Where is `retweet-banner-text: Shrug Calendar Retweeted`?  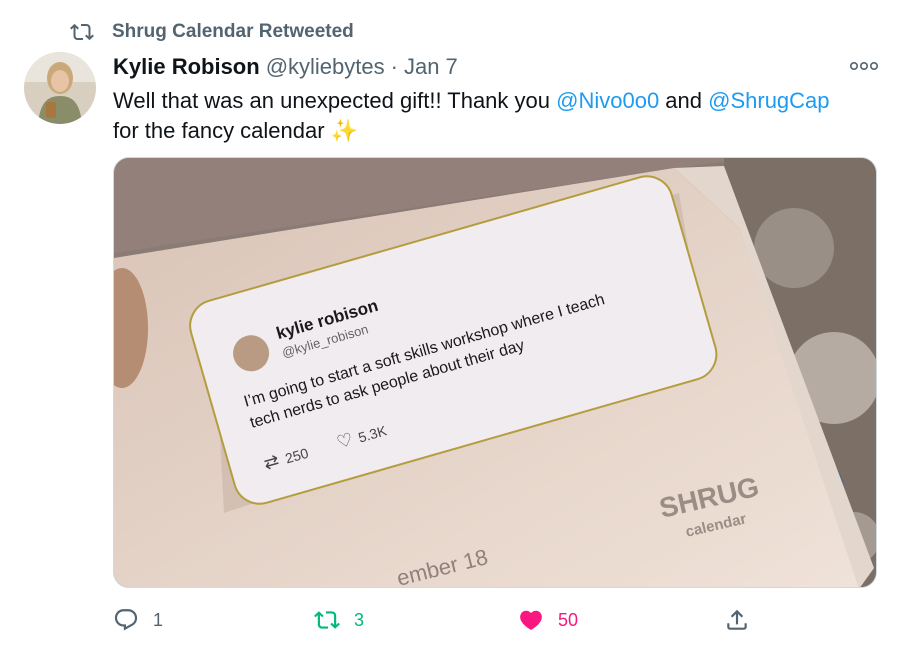 retweet-banner-text: Shrug Calendar Retweeted is located at coordinates (233, 32).